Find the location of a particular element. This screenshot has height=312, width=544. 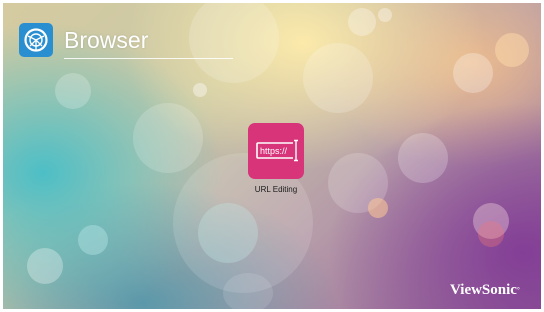

app-tile-url-editing: https:// URL Editing is located at coordinates (276, 160).